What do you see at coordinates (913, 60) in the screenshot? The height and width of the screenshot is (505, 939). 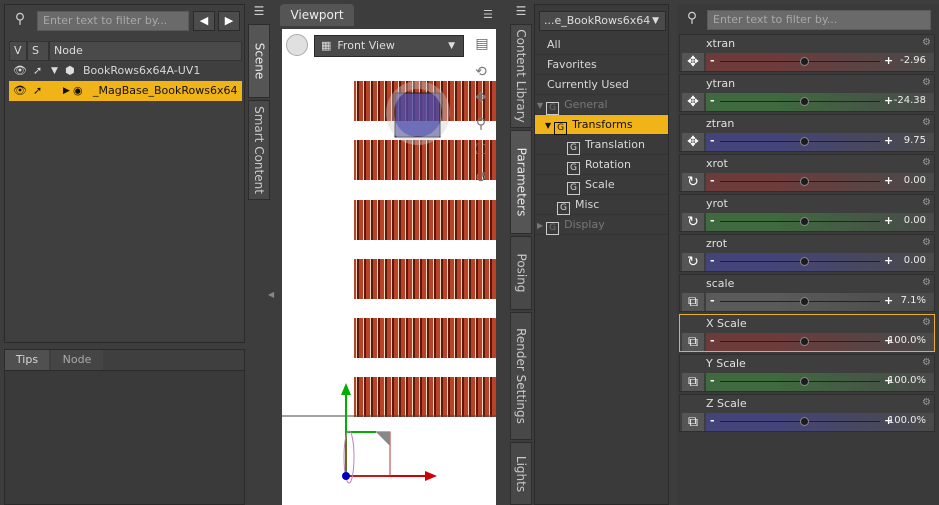 I see `param-value: -2.96` at bounding box center [913, 60].